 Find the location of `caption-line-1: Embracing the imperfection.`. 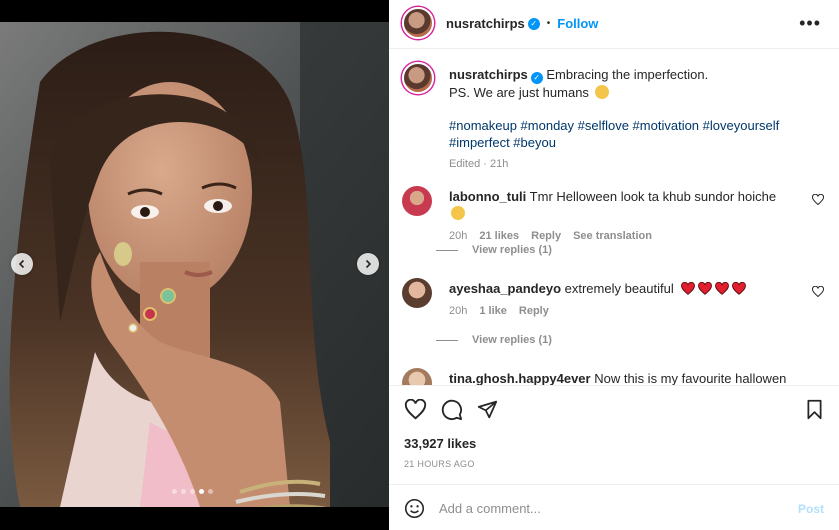

caption-line-1: Embracing the imperfection. is located at coordinates (627, 74).